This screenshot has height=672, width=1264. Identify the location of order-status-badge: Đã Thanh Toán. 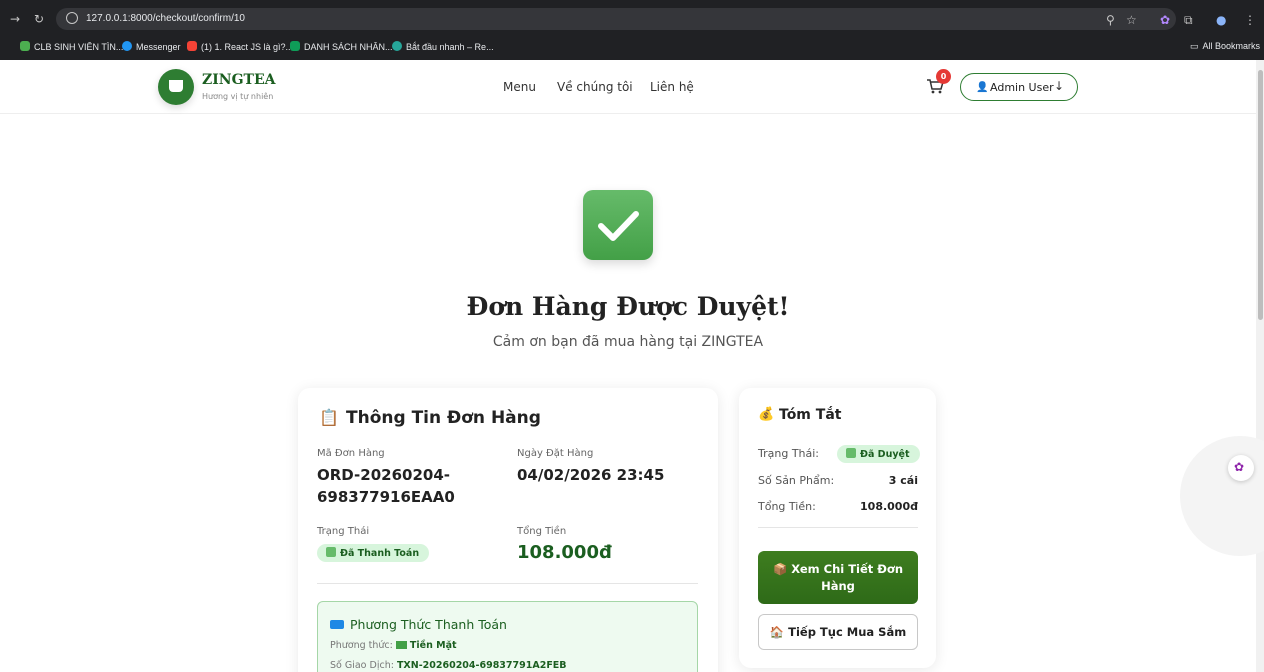
(373, 553).